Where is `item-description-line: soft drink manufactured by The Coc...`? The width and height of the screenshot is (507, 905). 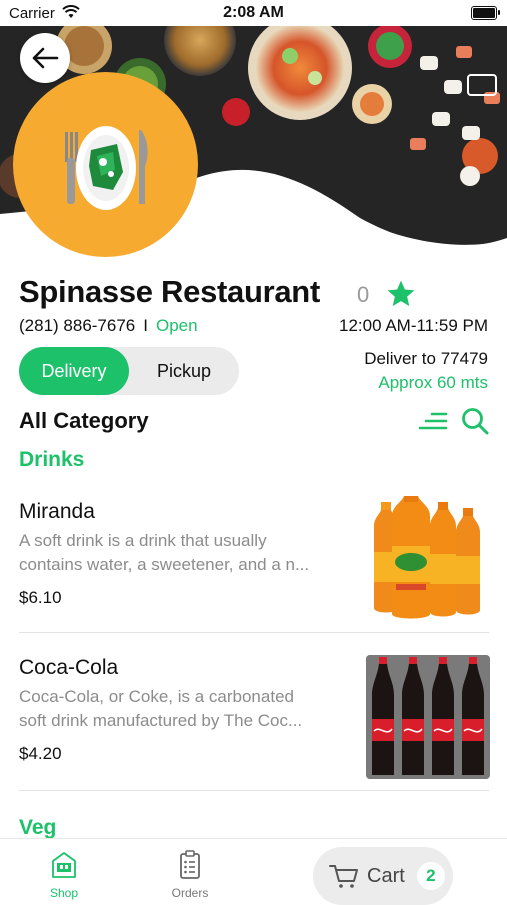 item-description-line: soft drink manufactured by The Coc... is located at coordinates (161, 720).